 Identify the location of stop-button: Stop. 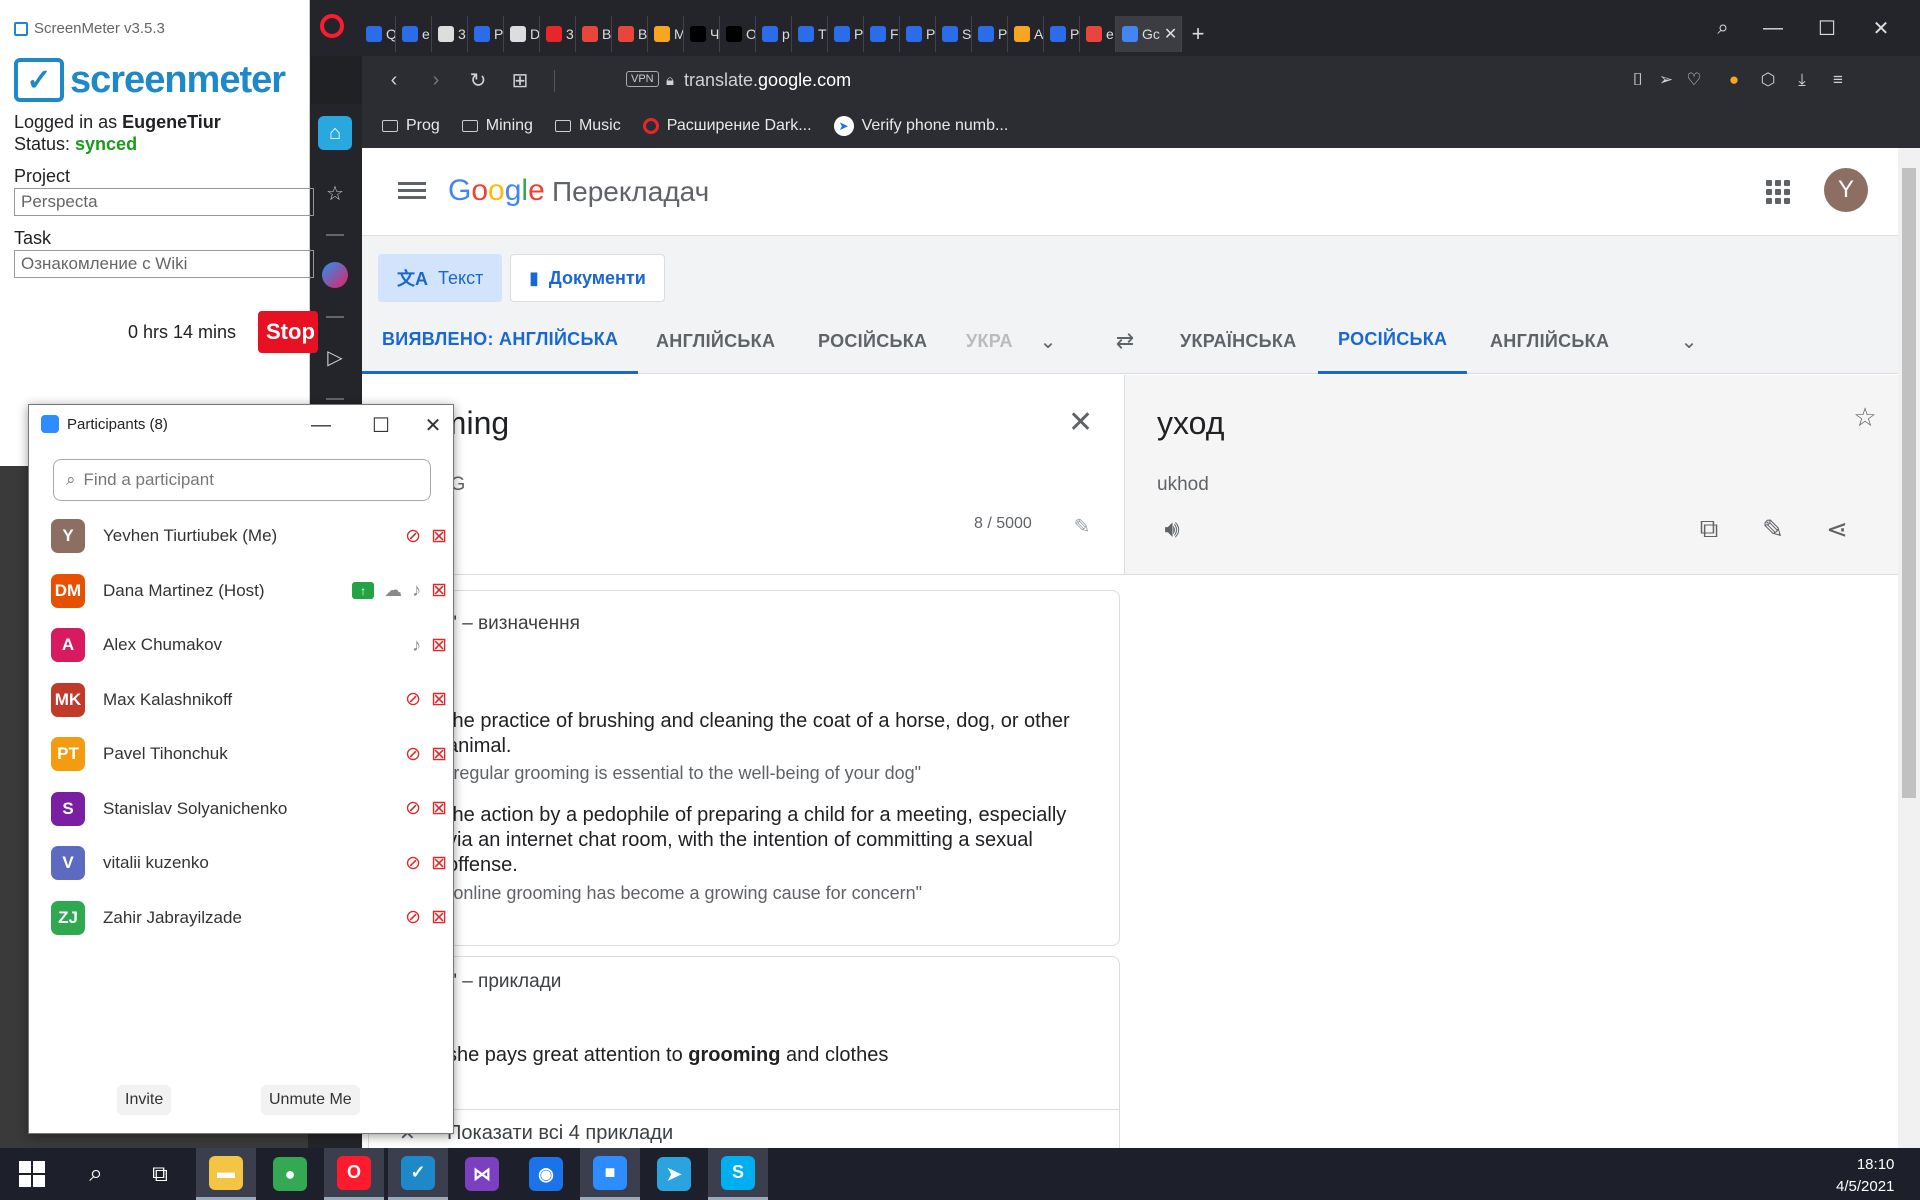
(288, 332).